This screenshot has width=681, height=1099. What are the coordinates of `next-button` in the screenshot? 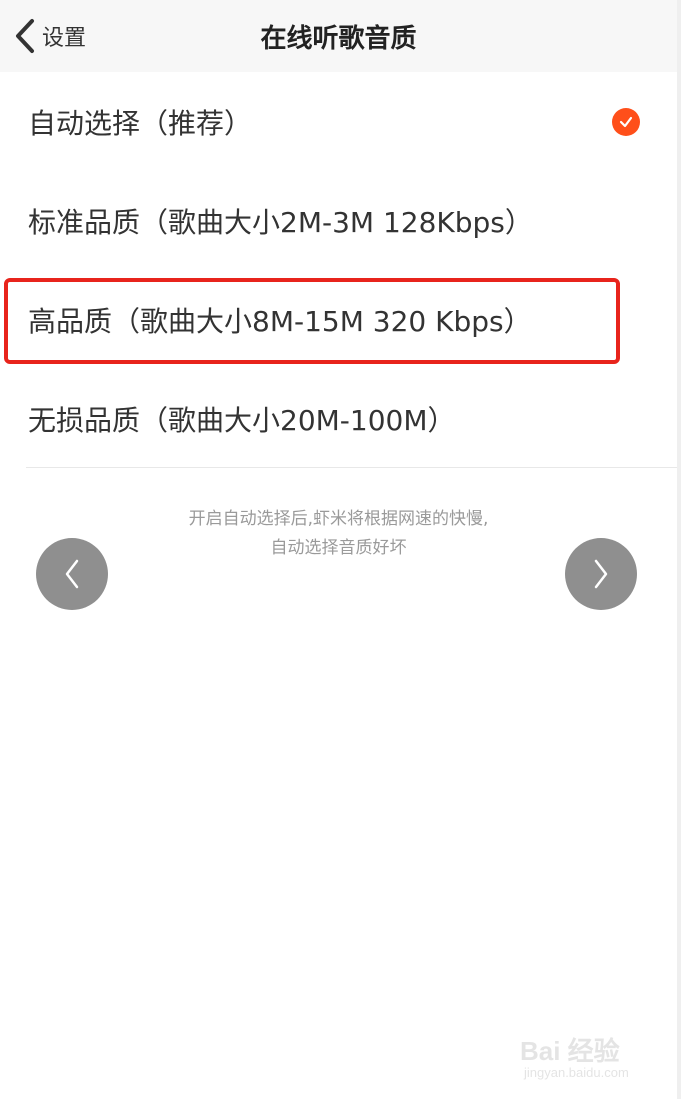 It's located at (601, 574).